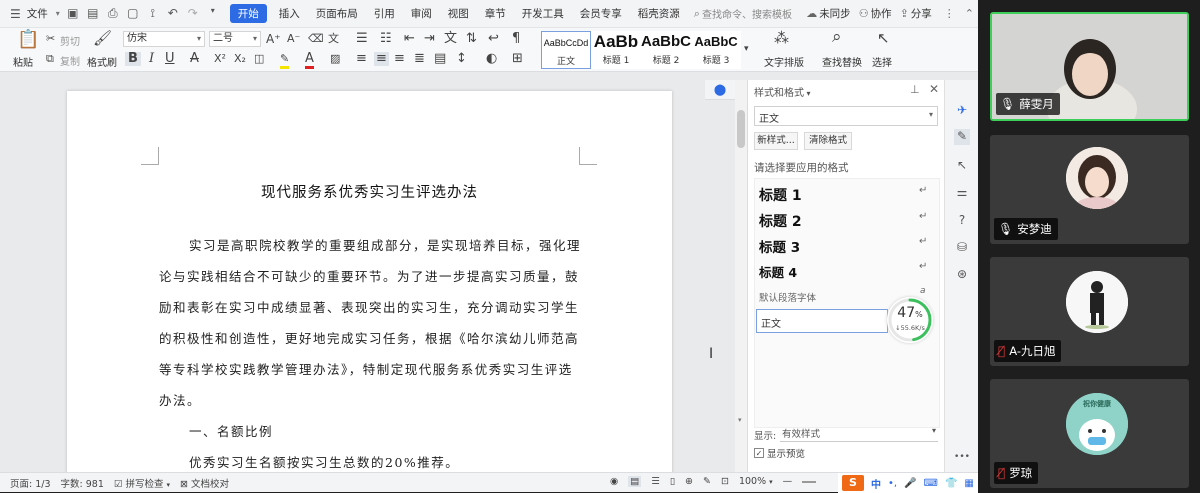 Image resolution: width=1200 pixels, height=493 pixels. I want to click on write-view-icon: ✎, so click(707, 481).